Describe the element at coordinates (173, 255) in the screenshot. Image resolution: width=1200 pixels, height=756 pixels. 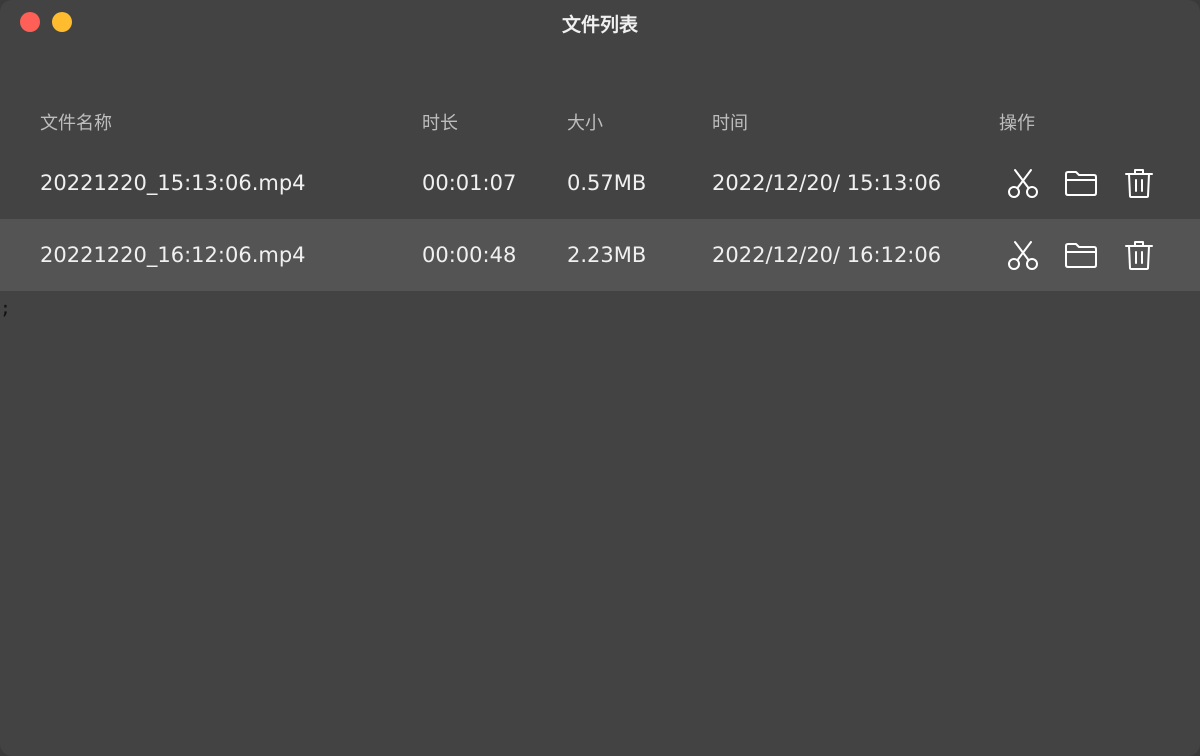
I see `file-name: 20221220_16:12:06.mp4` at that location.